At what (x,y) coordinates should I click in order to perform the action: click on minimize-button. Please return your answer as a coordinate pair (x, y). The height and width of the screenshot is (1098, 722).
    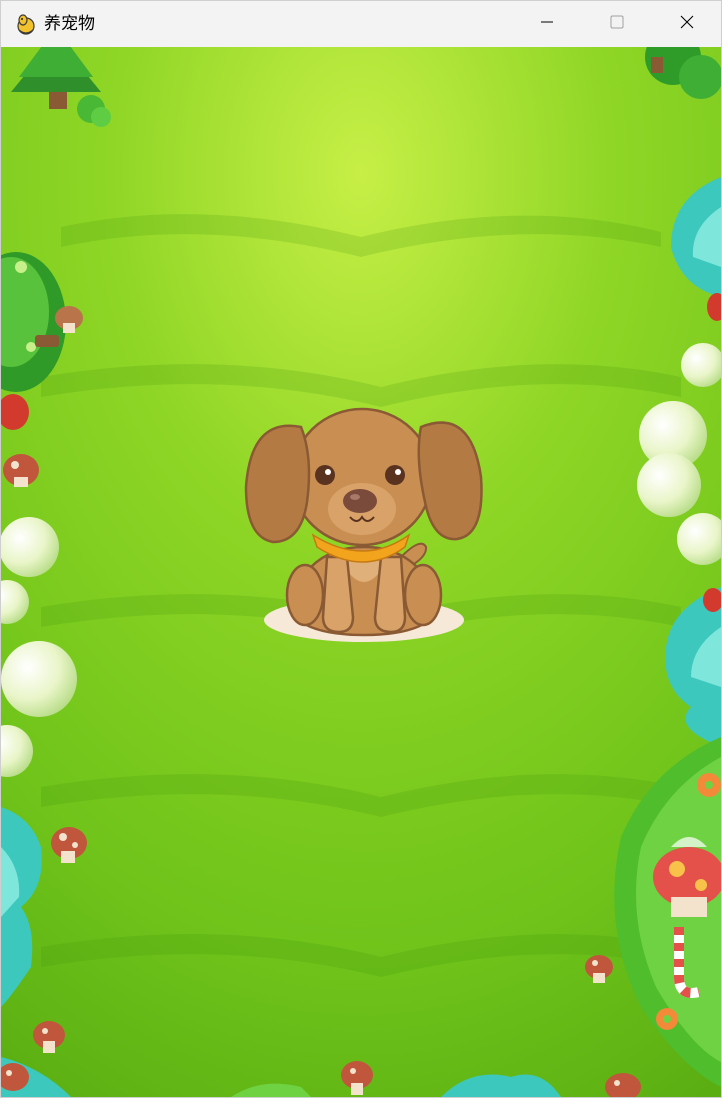
    Looking at the image, I should click on (547, 24).